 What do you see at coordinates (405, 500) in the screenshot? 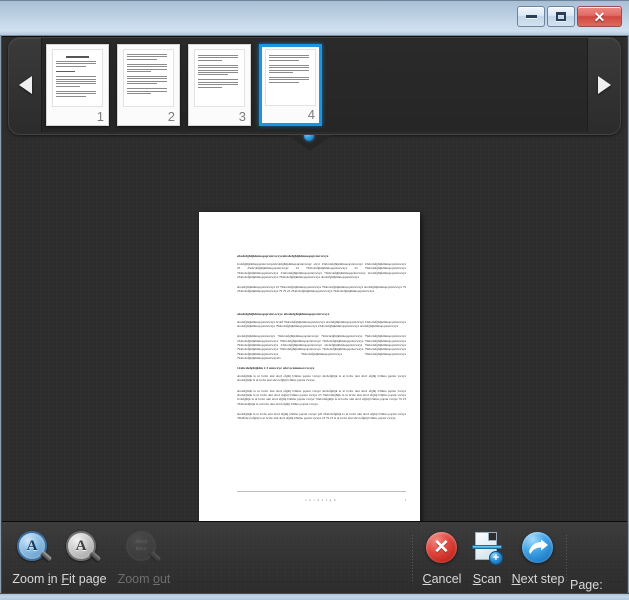
I see `document-footer-page-number: 1` at bounding box center [405, 500].